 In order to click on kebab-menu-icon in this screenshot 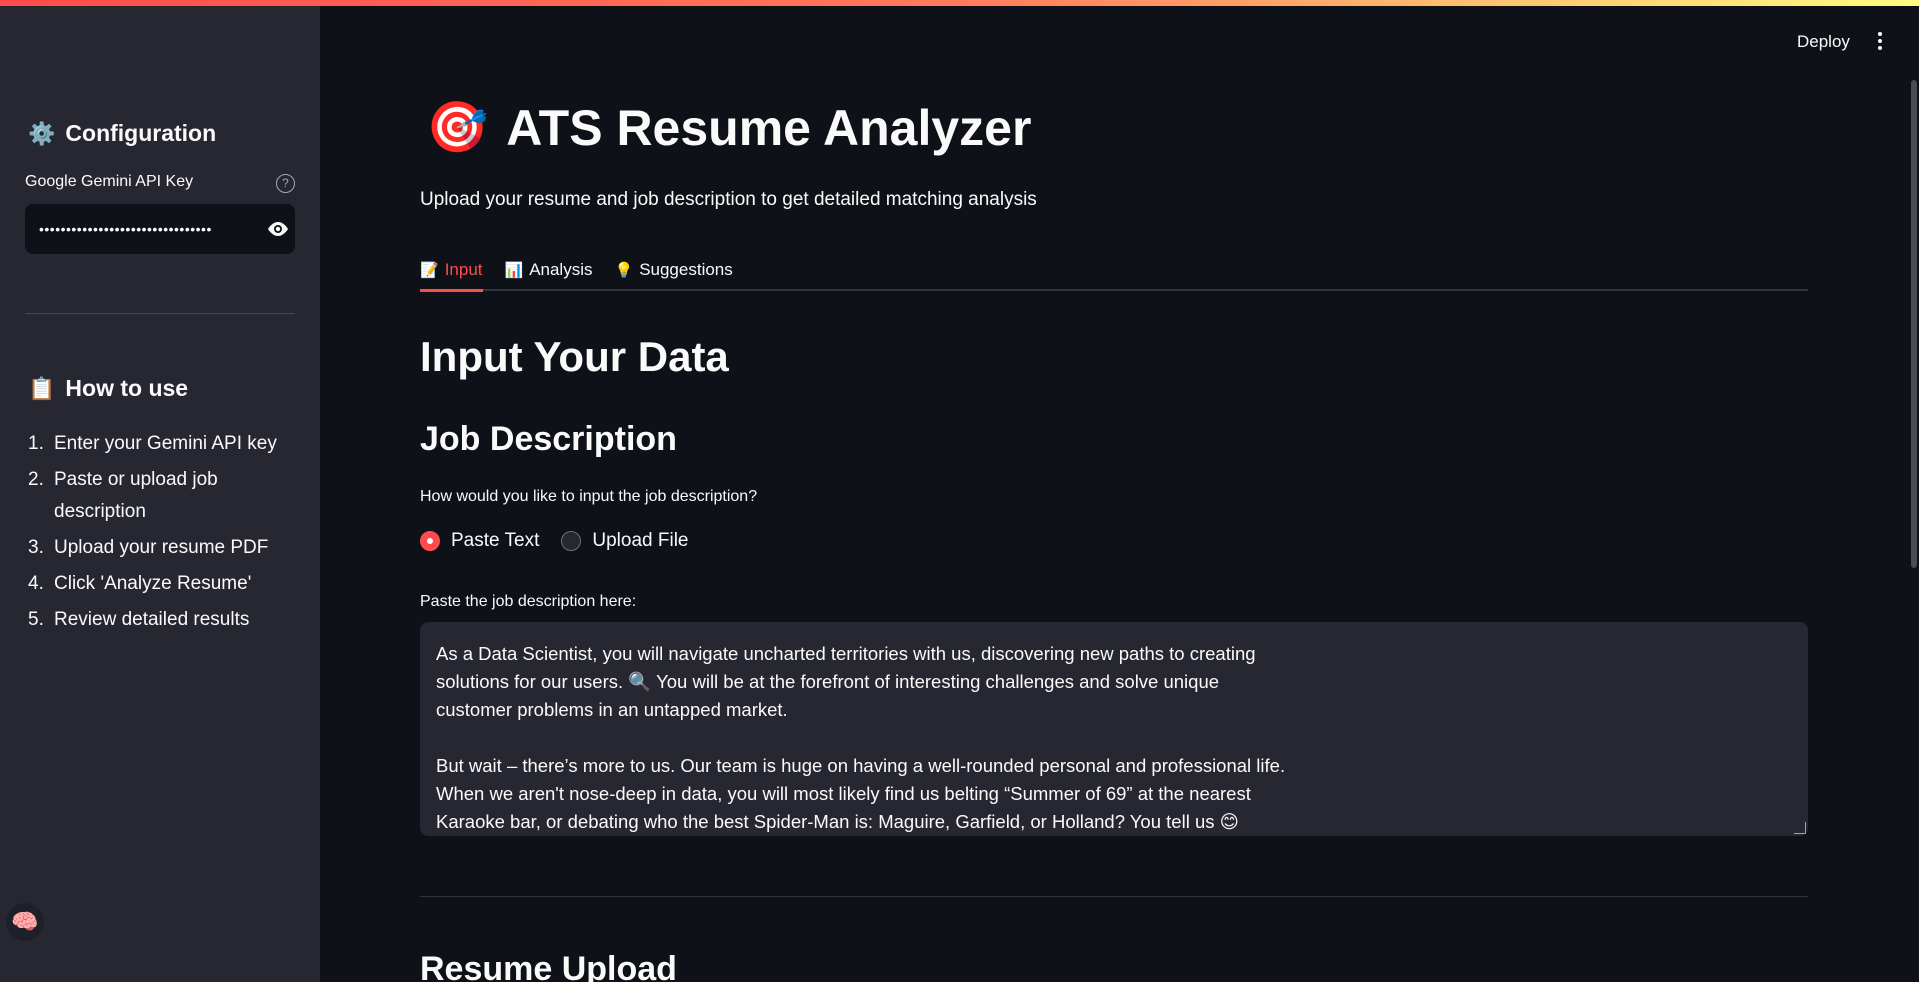, I will do `click(1880, 42)`.